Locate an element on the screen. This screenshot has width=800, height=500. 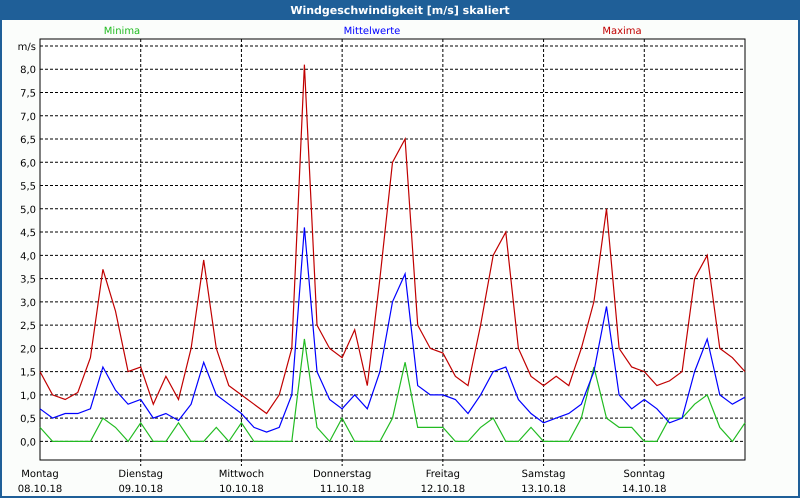
date-label: 13.10.18 is located at coordinates (543, 489).